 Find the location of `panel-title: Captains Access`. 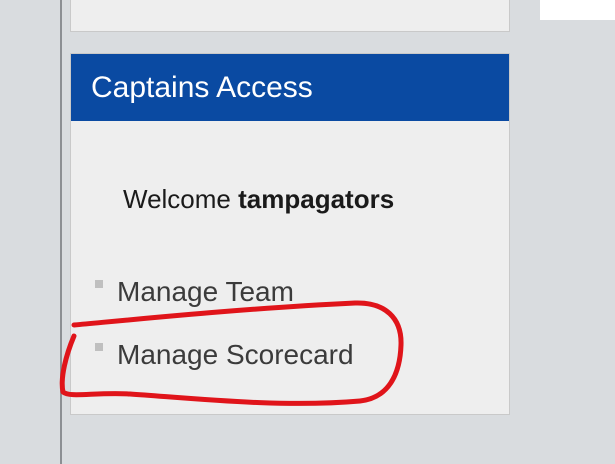

panel-title: Captains Access is located at coordinates (202, 87).